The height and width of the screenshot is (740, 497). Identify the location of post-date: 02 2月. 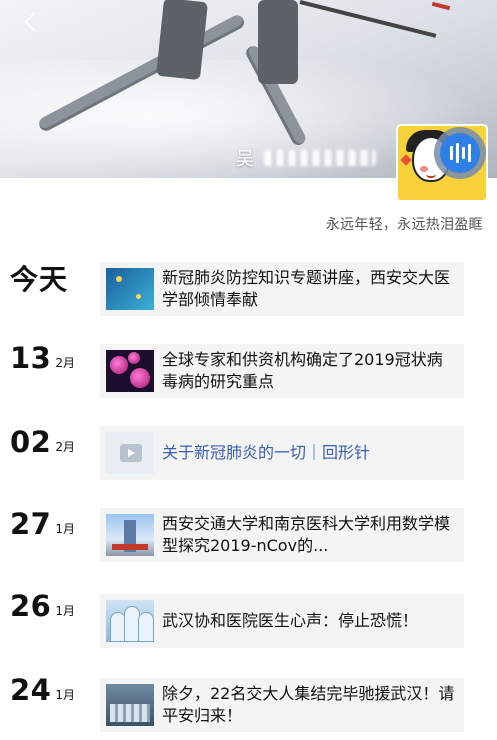
(42, 442).